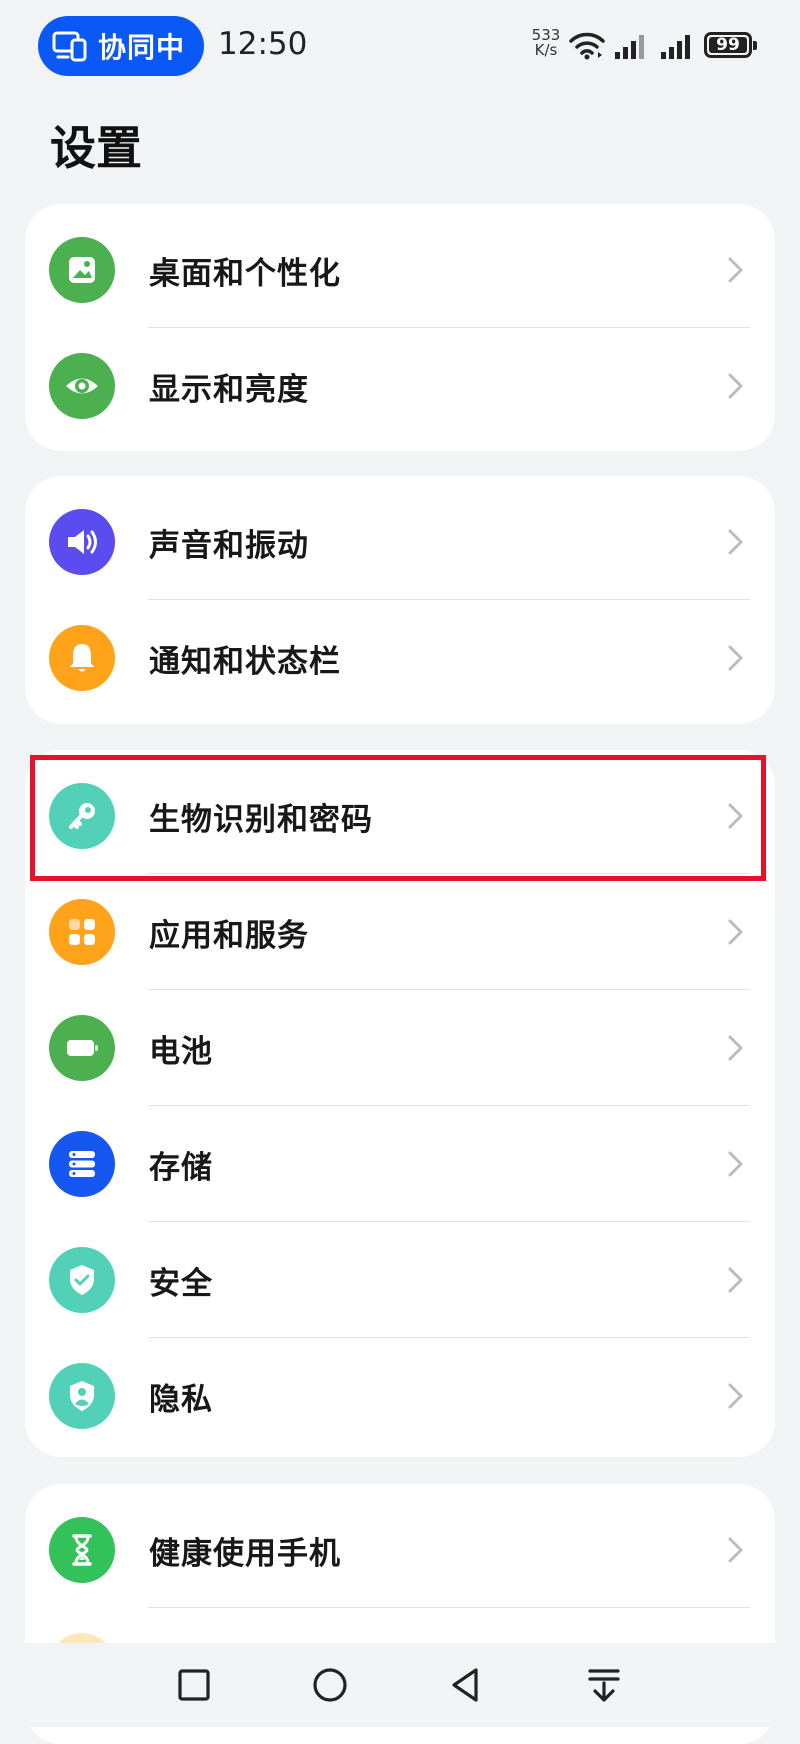  What do you see at coordinates (82, 542) in the screenshot?
I see `speaker-icon` at bounding box center [82, 542].